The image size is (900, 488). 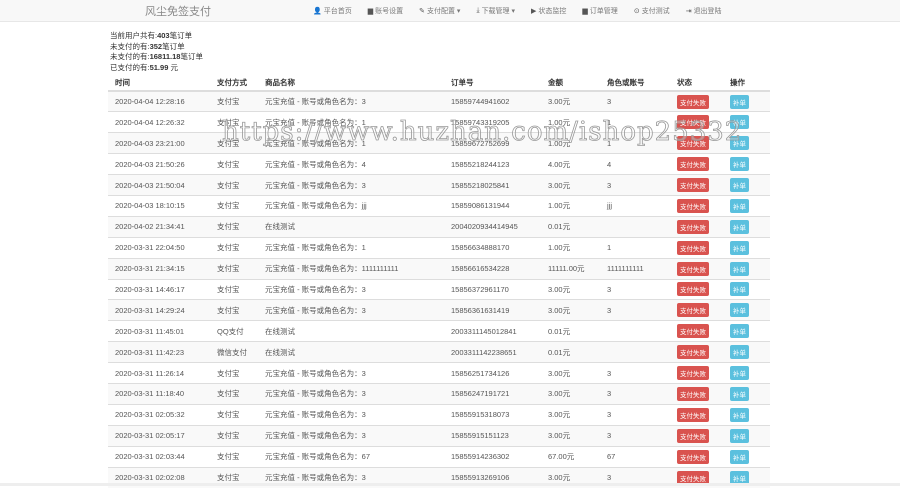 I want to click on product-name: 元宝充值 - 账号或角色名为：1111111111, so click(x=351, y=268).